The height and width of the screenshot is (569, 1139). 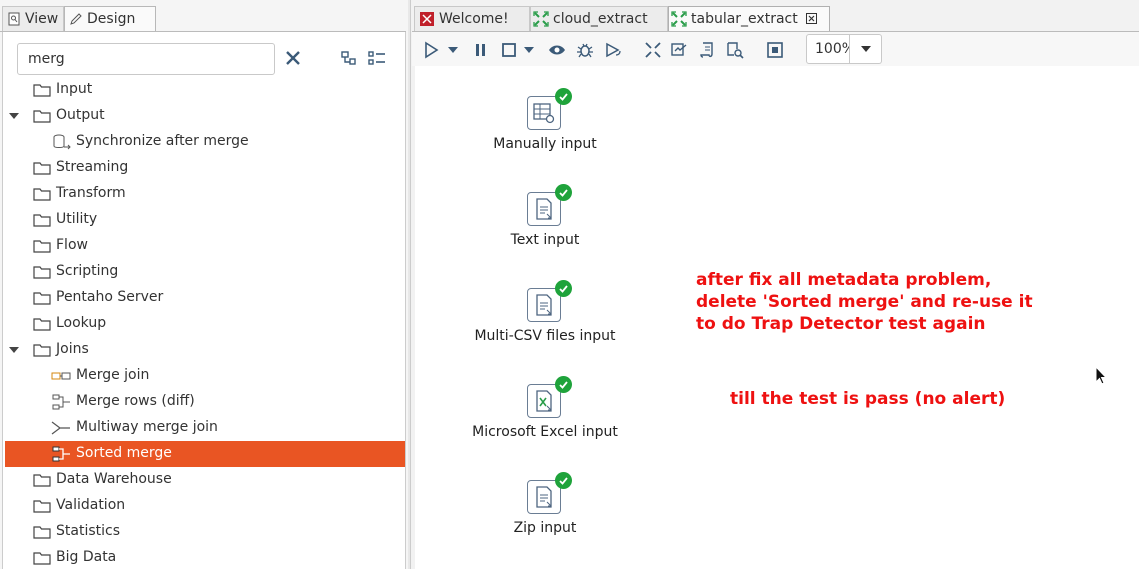 What do you see at coordinates (146, 59) in the screenshot?
I see `search-input: merg` at bounding box center [146, 59].